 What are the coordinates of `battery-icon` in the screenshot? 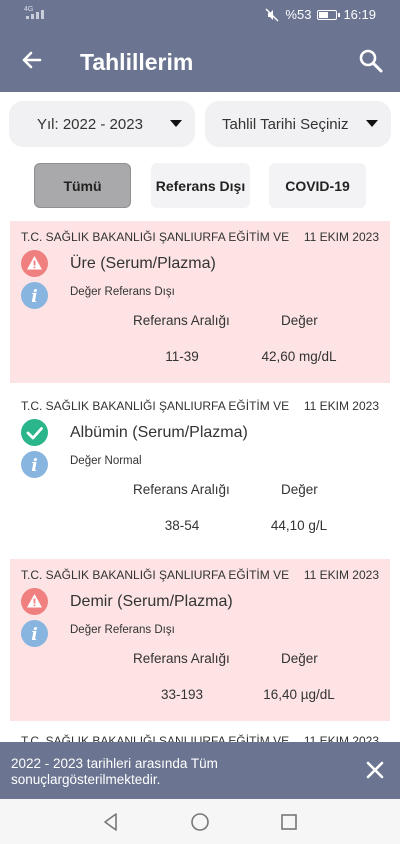 It's located at (329, 14).